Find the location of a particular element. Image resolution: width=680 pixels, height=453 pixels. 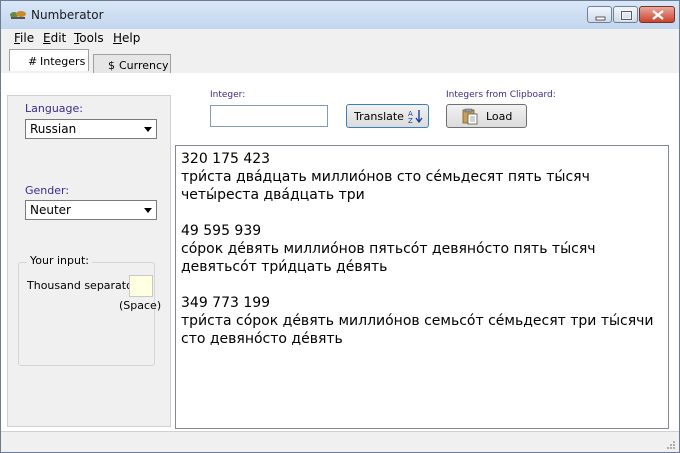

menu-edit-key: E is located at coordinates (47, 38).